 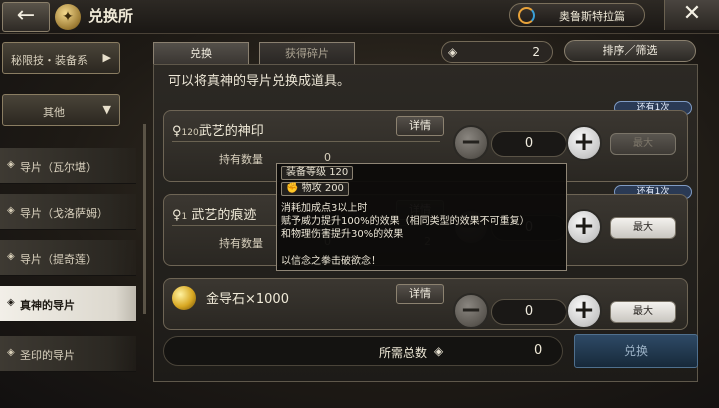 I want to click on sidebar-category-other: 其他 ▼, so click(x=61, y=110).